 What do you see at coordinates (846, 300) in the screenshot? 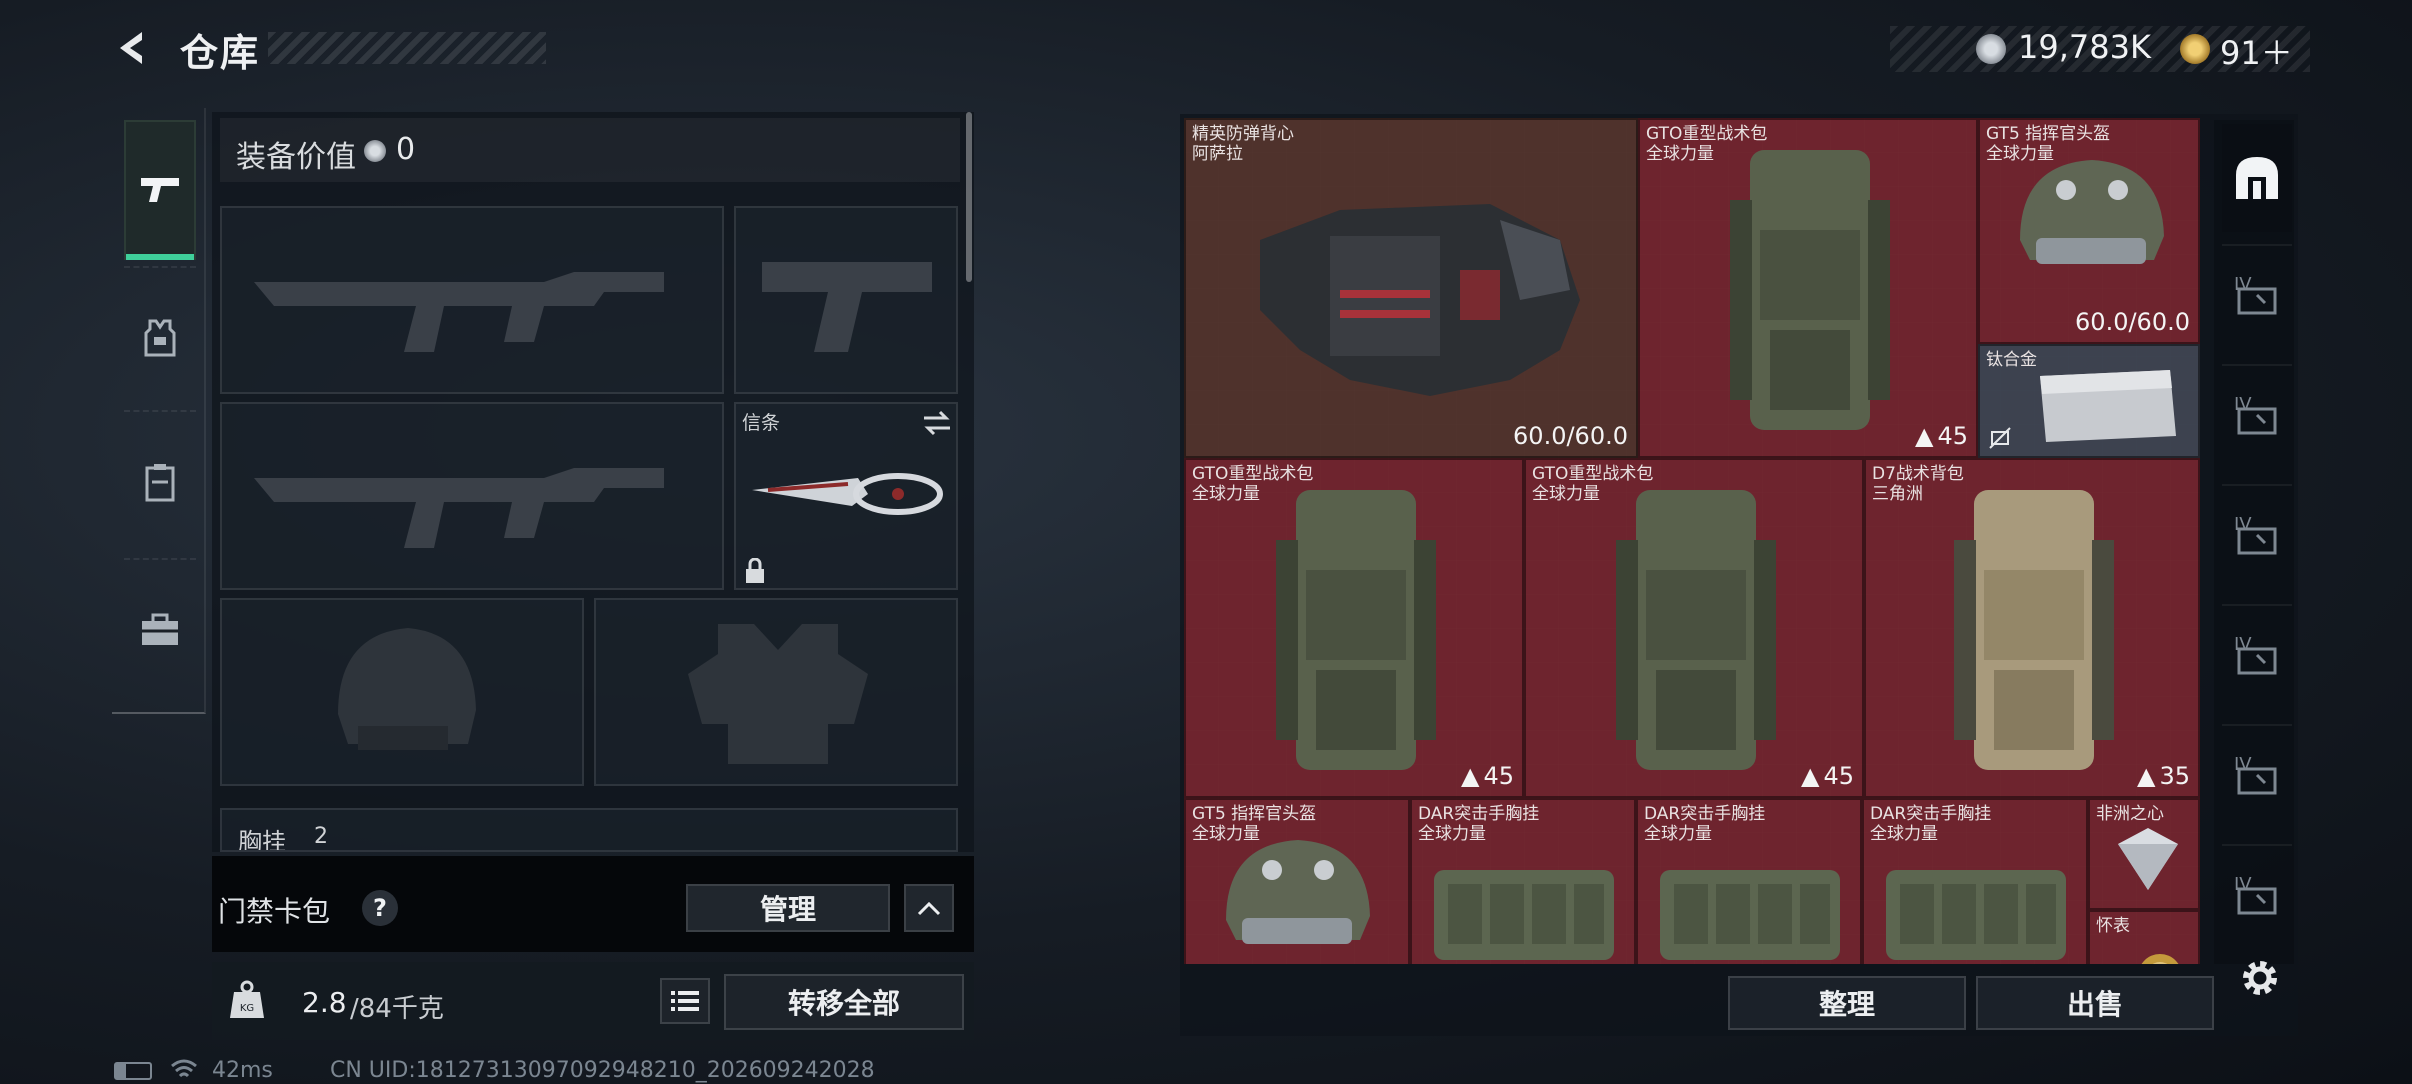
I see `sidearm-slot` at bounding box center [846, 300].